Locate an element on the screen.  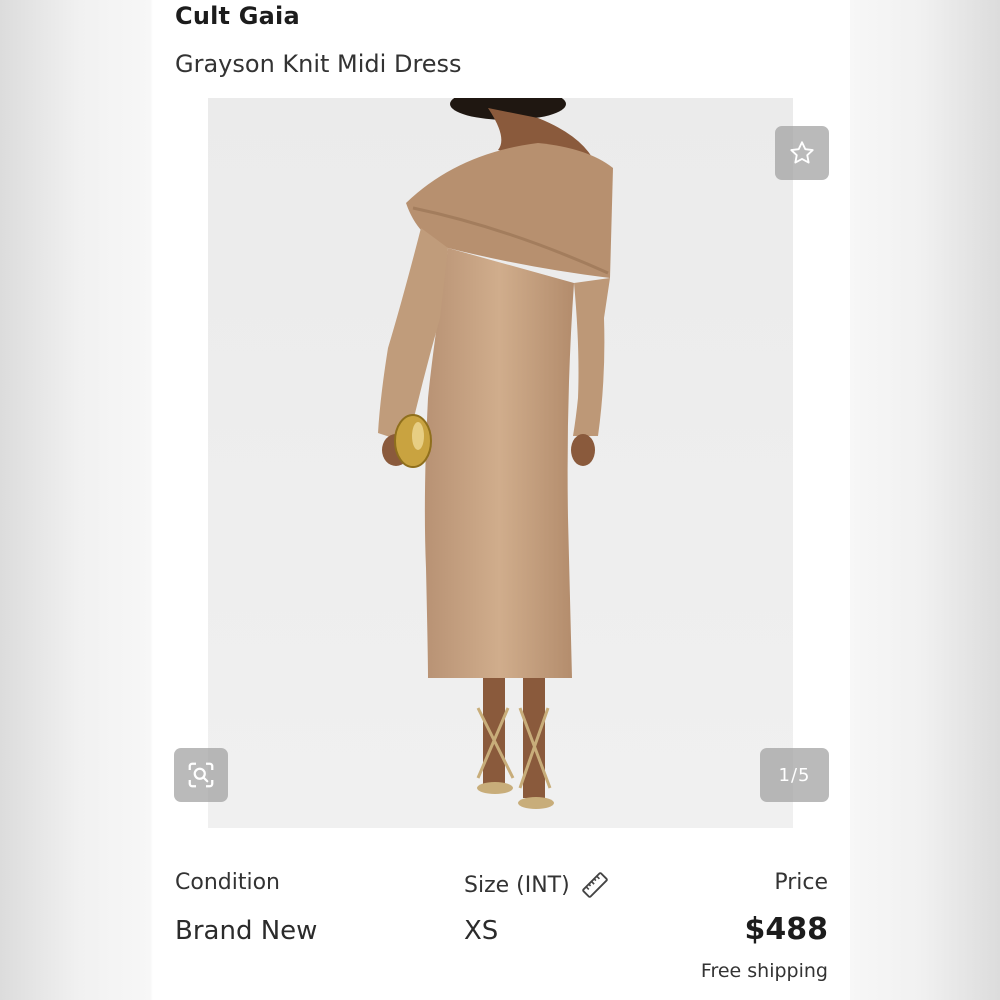
star-icon is located at coordinates (802, 152).